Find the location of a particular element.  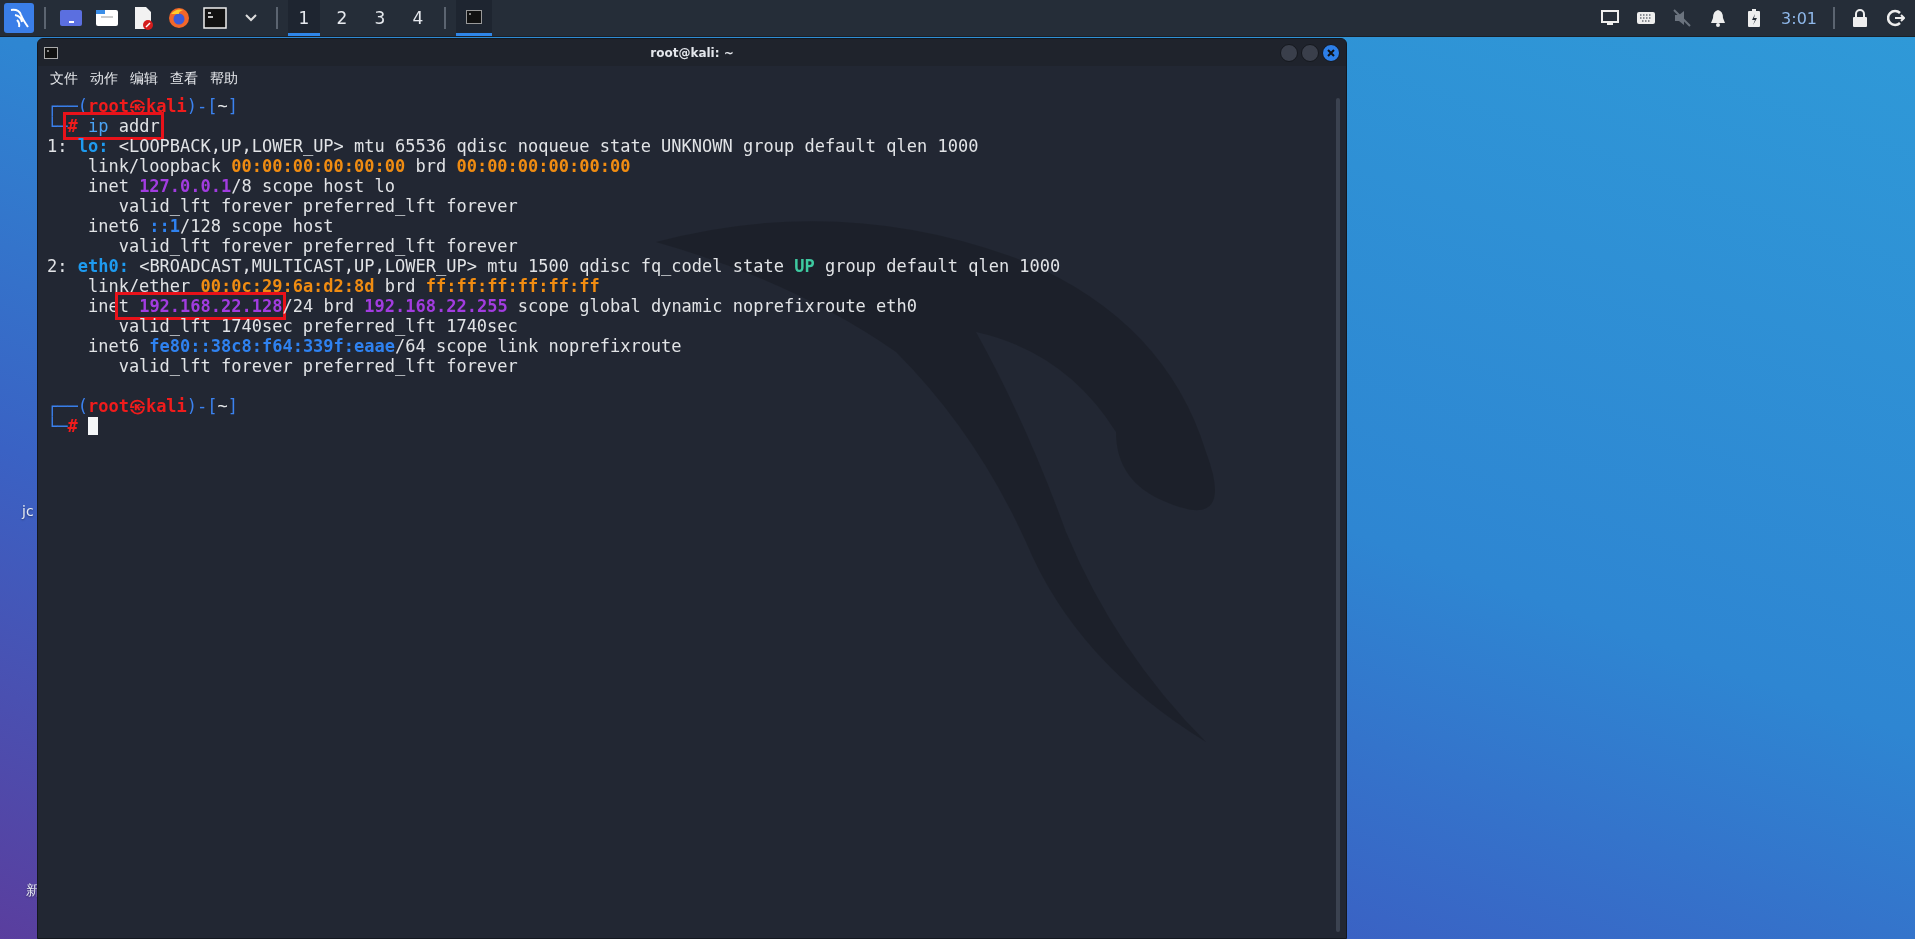

terminal-task-button is located at coordinates (474, 18).